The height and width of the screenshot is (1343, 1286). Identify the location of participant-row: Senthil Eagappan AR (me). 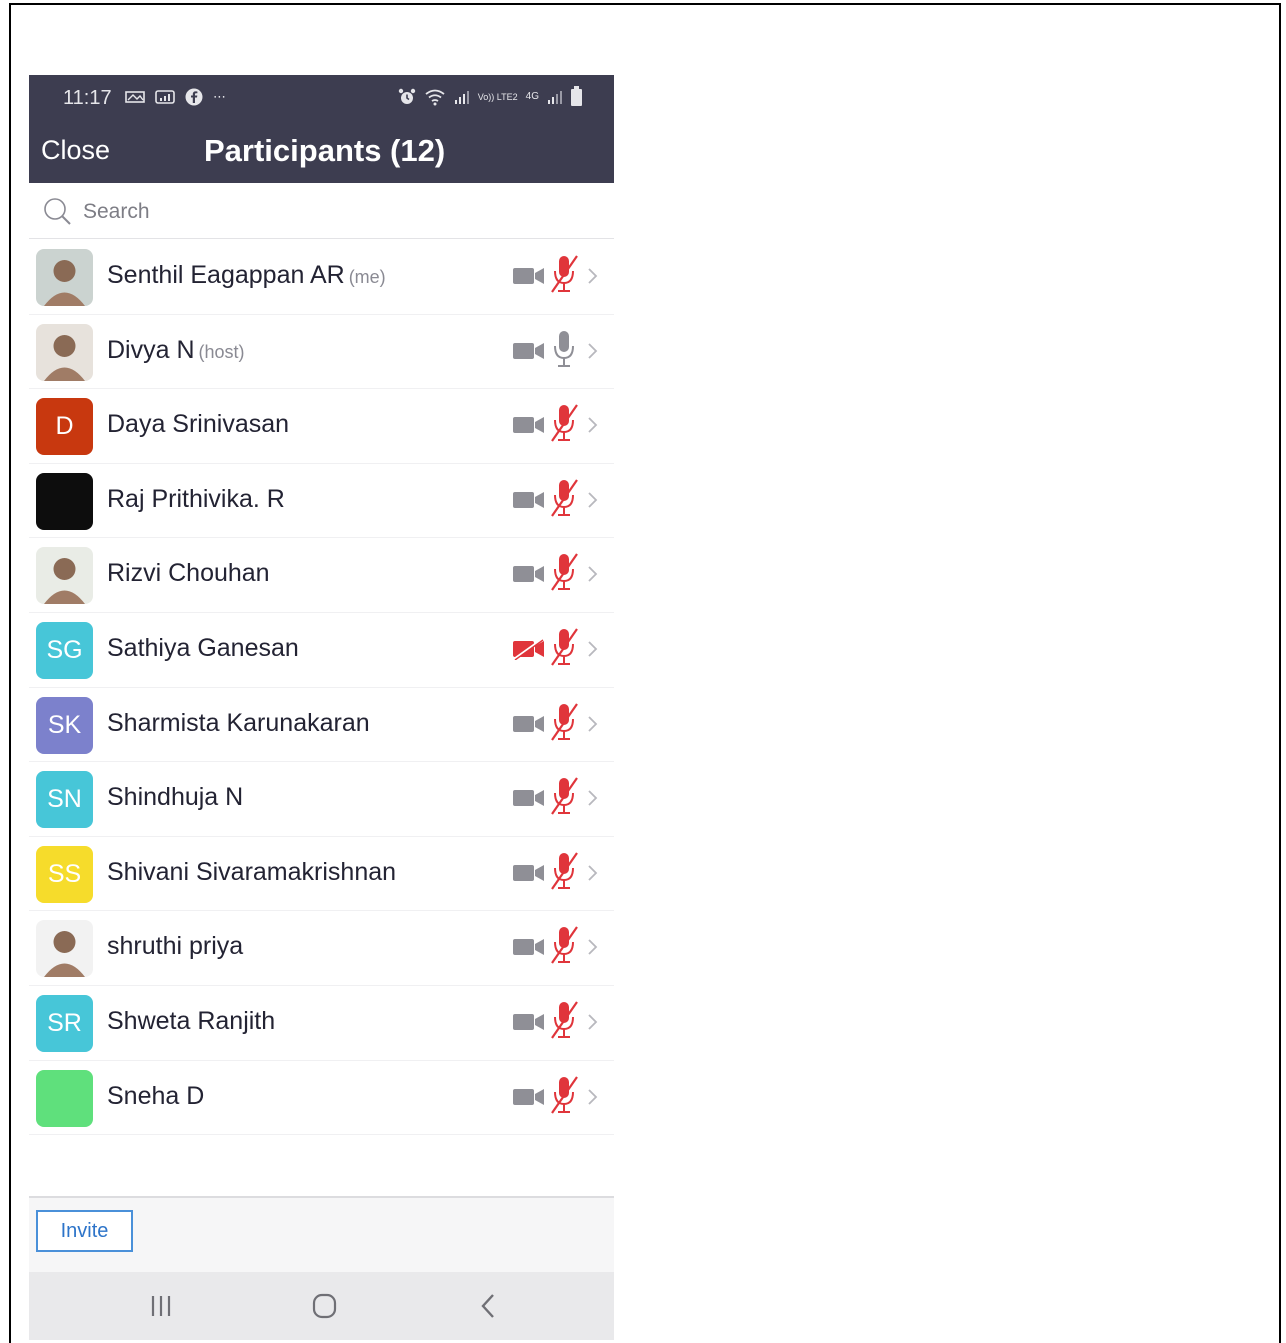
(321, 277).